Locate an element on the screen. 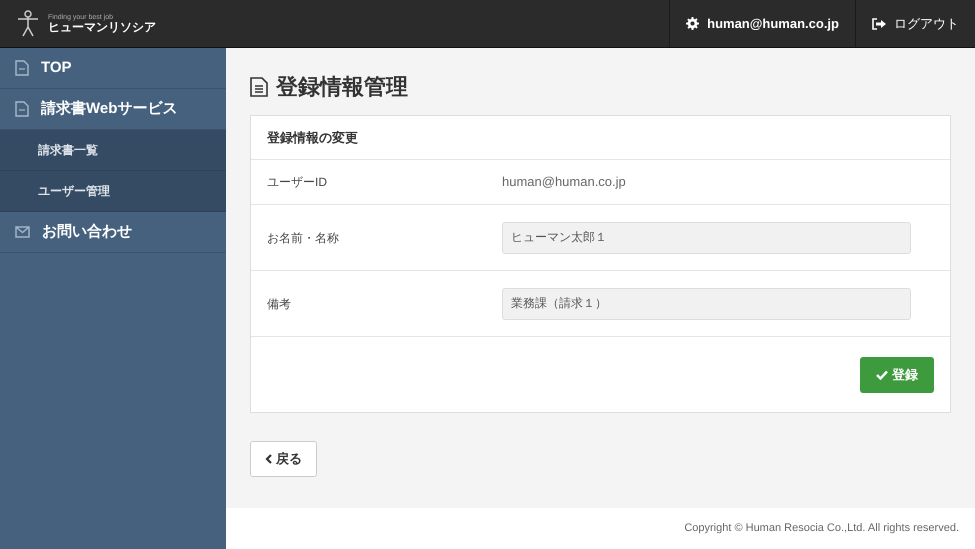 Image resolution: width=975 pixels, height=549 pixels. field-label: お名前・名称 is located at coordinates (303, 238).